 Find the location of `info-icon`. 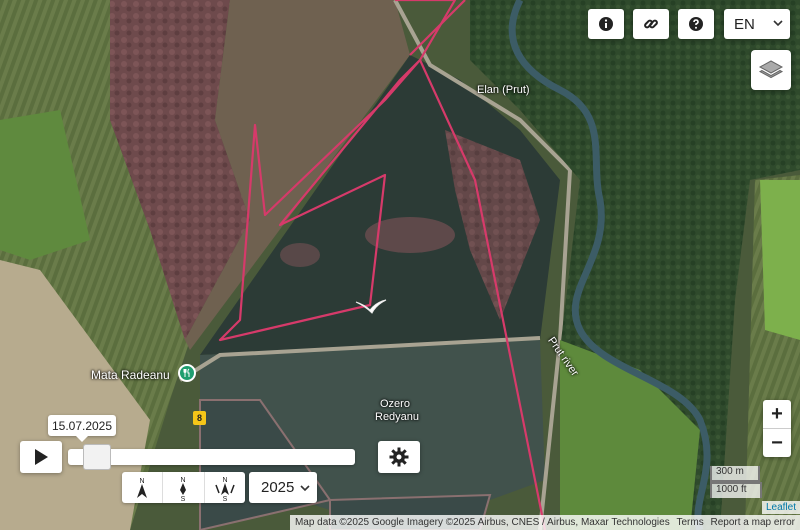

info-icon is located at coordinates (606, 24).